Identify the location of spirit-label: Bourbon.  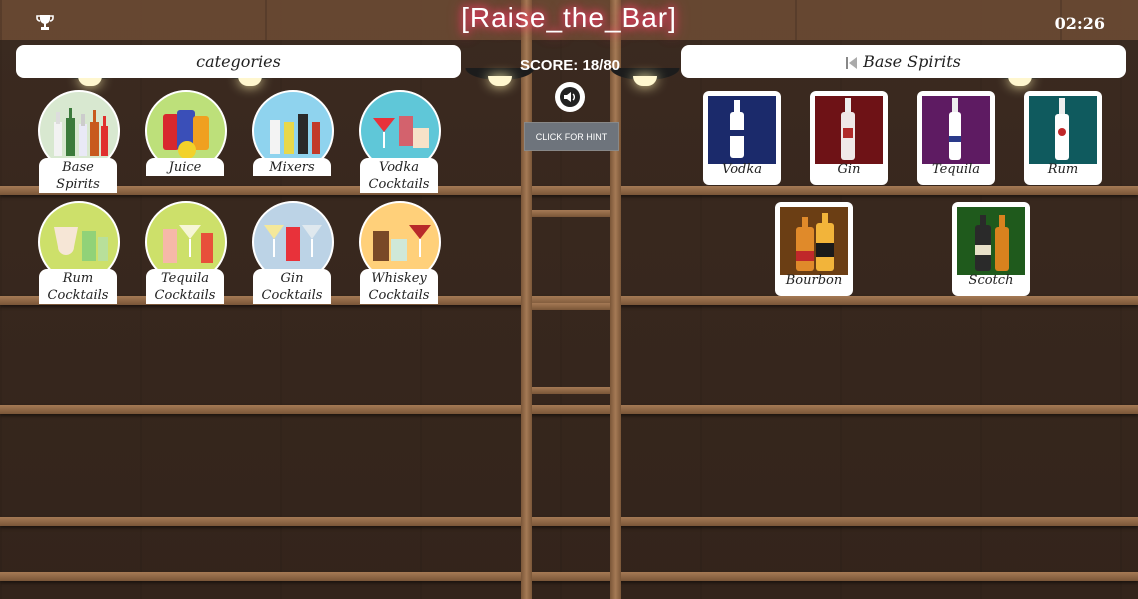
(814, 280).